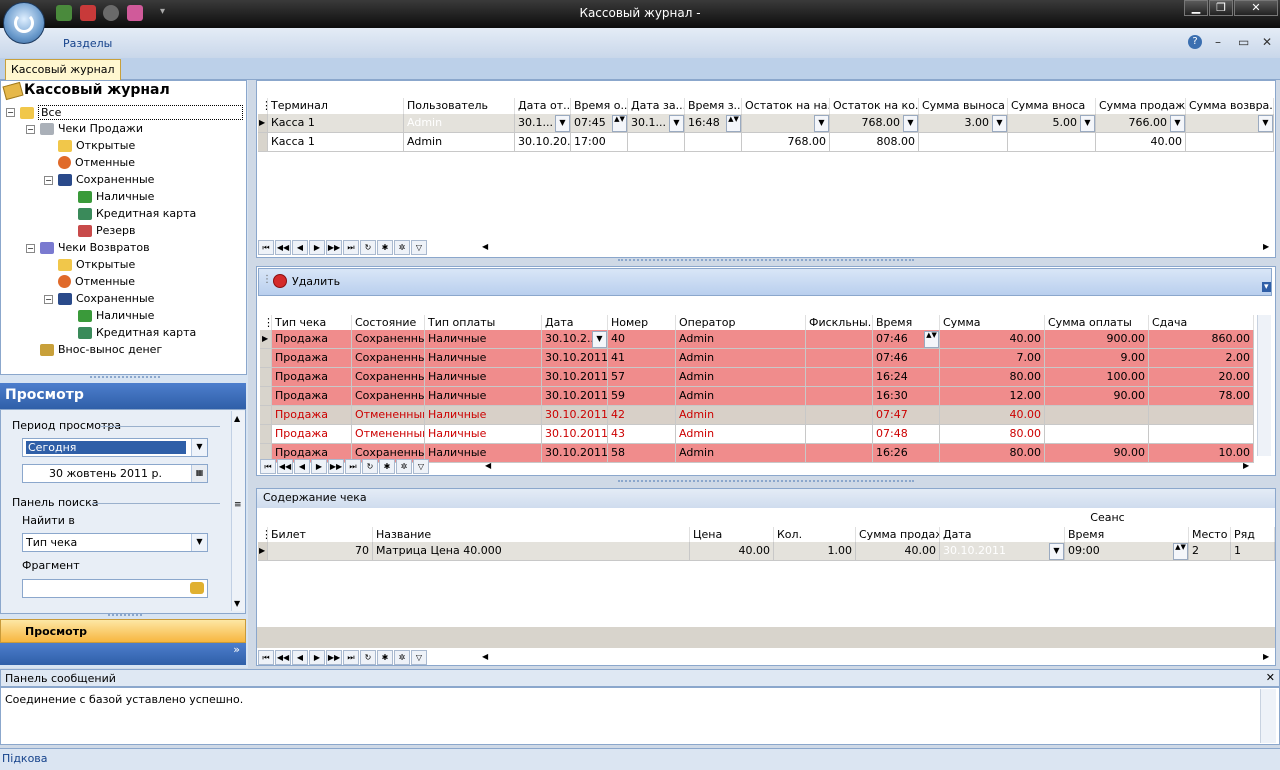 The width and height of the screenshot is (1280, 770). What do you see at coordinates (312, 323) in the screenshot?
I see `column-header: Тип чека` at bounding box center [312, 323].